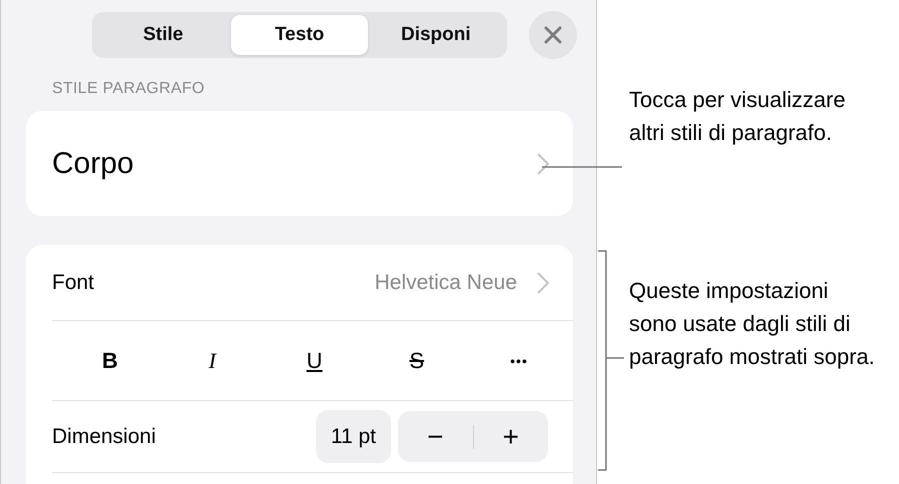 The height and width of the screenshot is (484, 899). What do you see at coordinates (93, 163) in the screenshot?
I see `paragraph-style-value: Corpo` at bounding box center [93, 163].